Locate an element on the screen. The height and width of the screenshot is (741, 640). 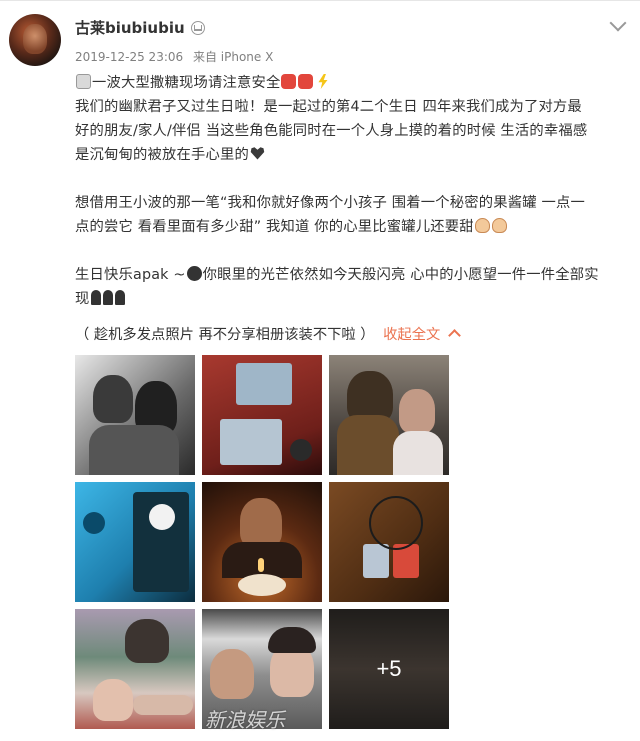
text-line: 一波大型撒糖现场请注意安全 is located at coordinates (350, 83).